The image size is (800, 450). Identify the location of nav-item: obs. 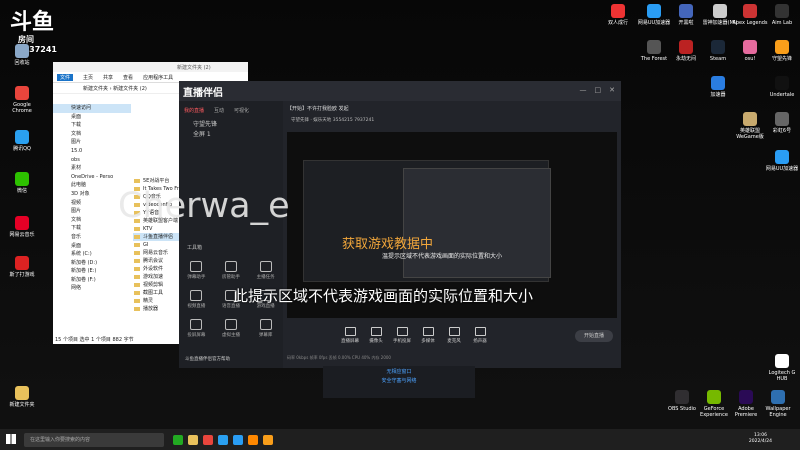
(92, 160).